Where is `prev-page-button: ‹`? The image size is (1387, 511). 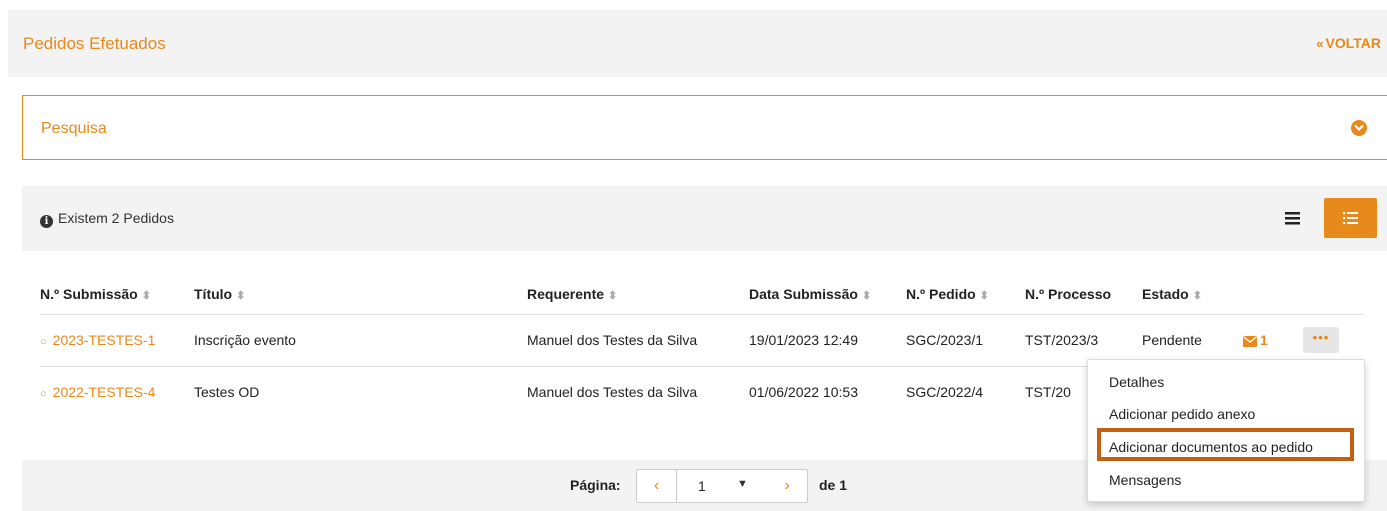
prev-page-button: ‹ is located at coordinates (657, 486).